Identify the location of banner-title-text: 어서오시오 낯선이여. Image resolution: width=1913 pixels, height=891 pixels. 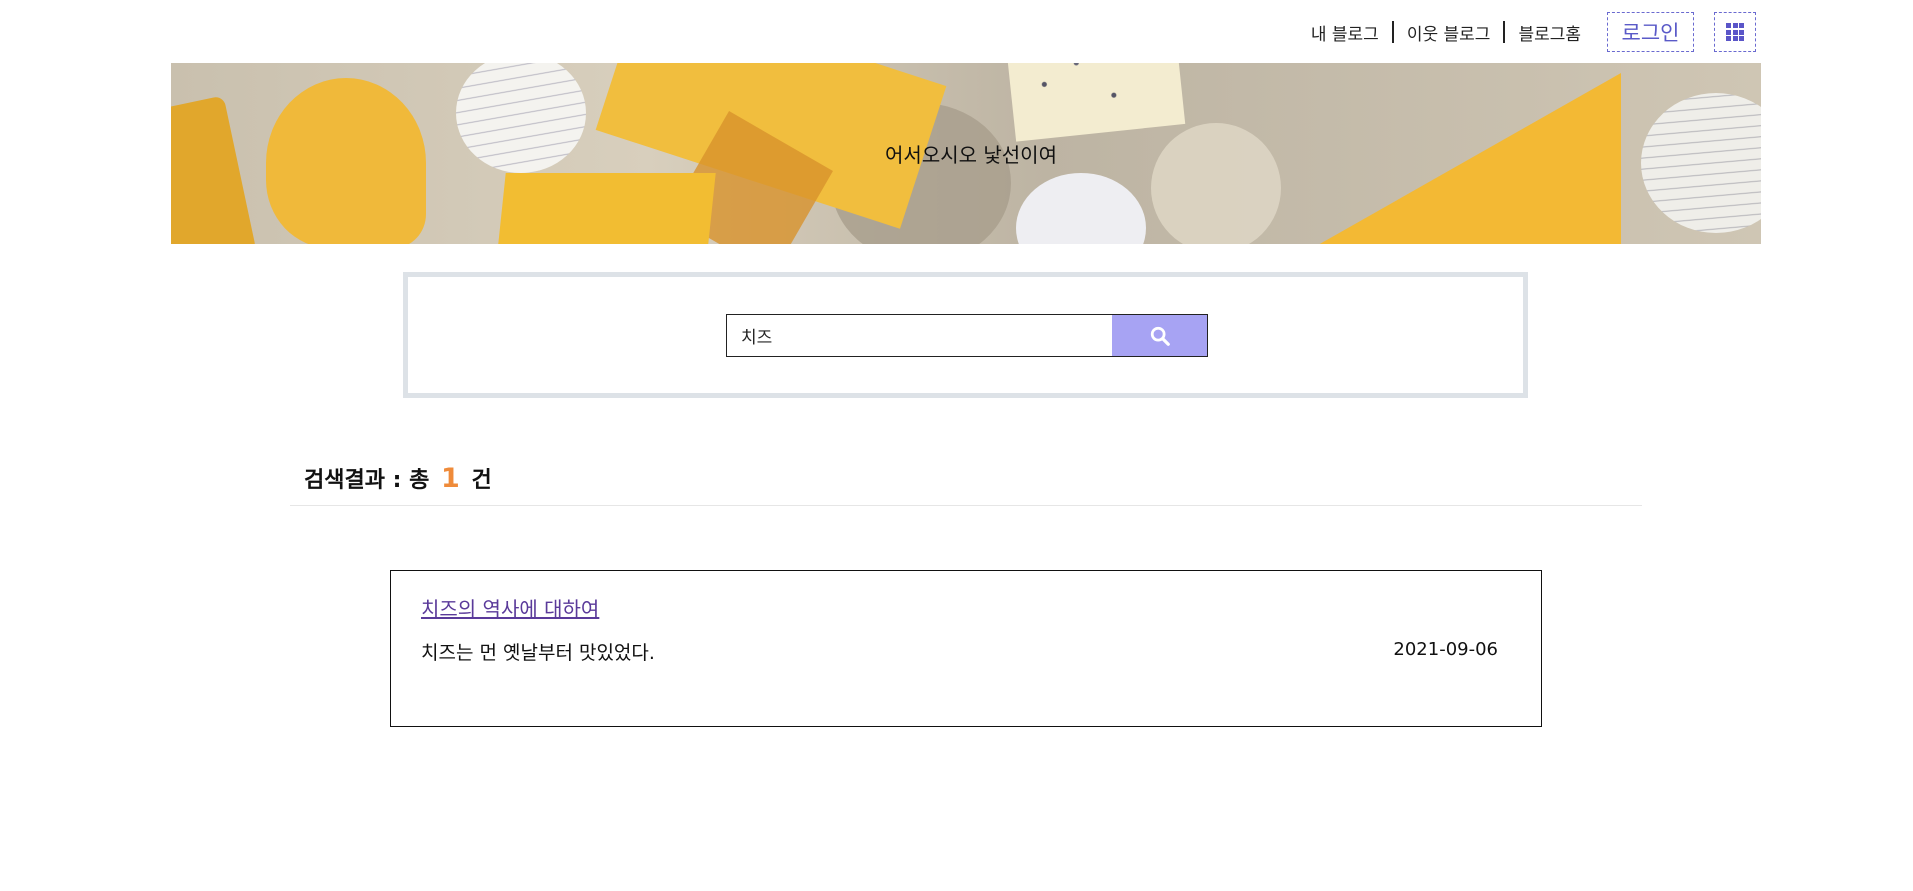
(971, 155).